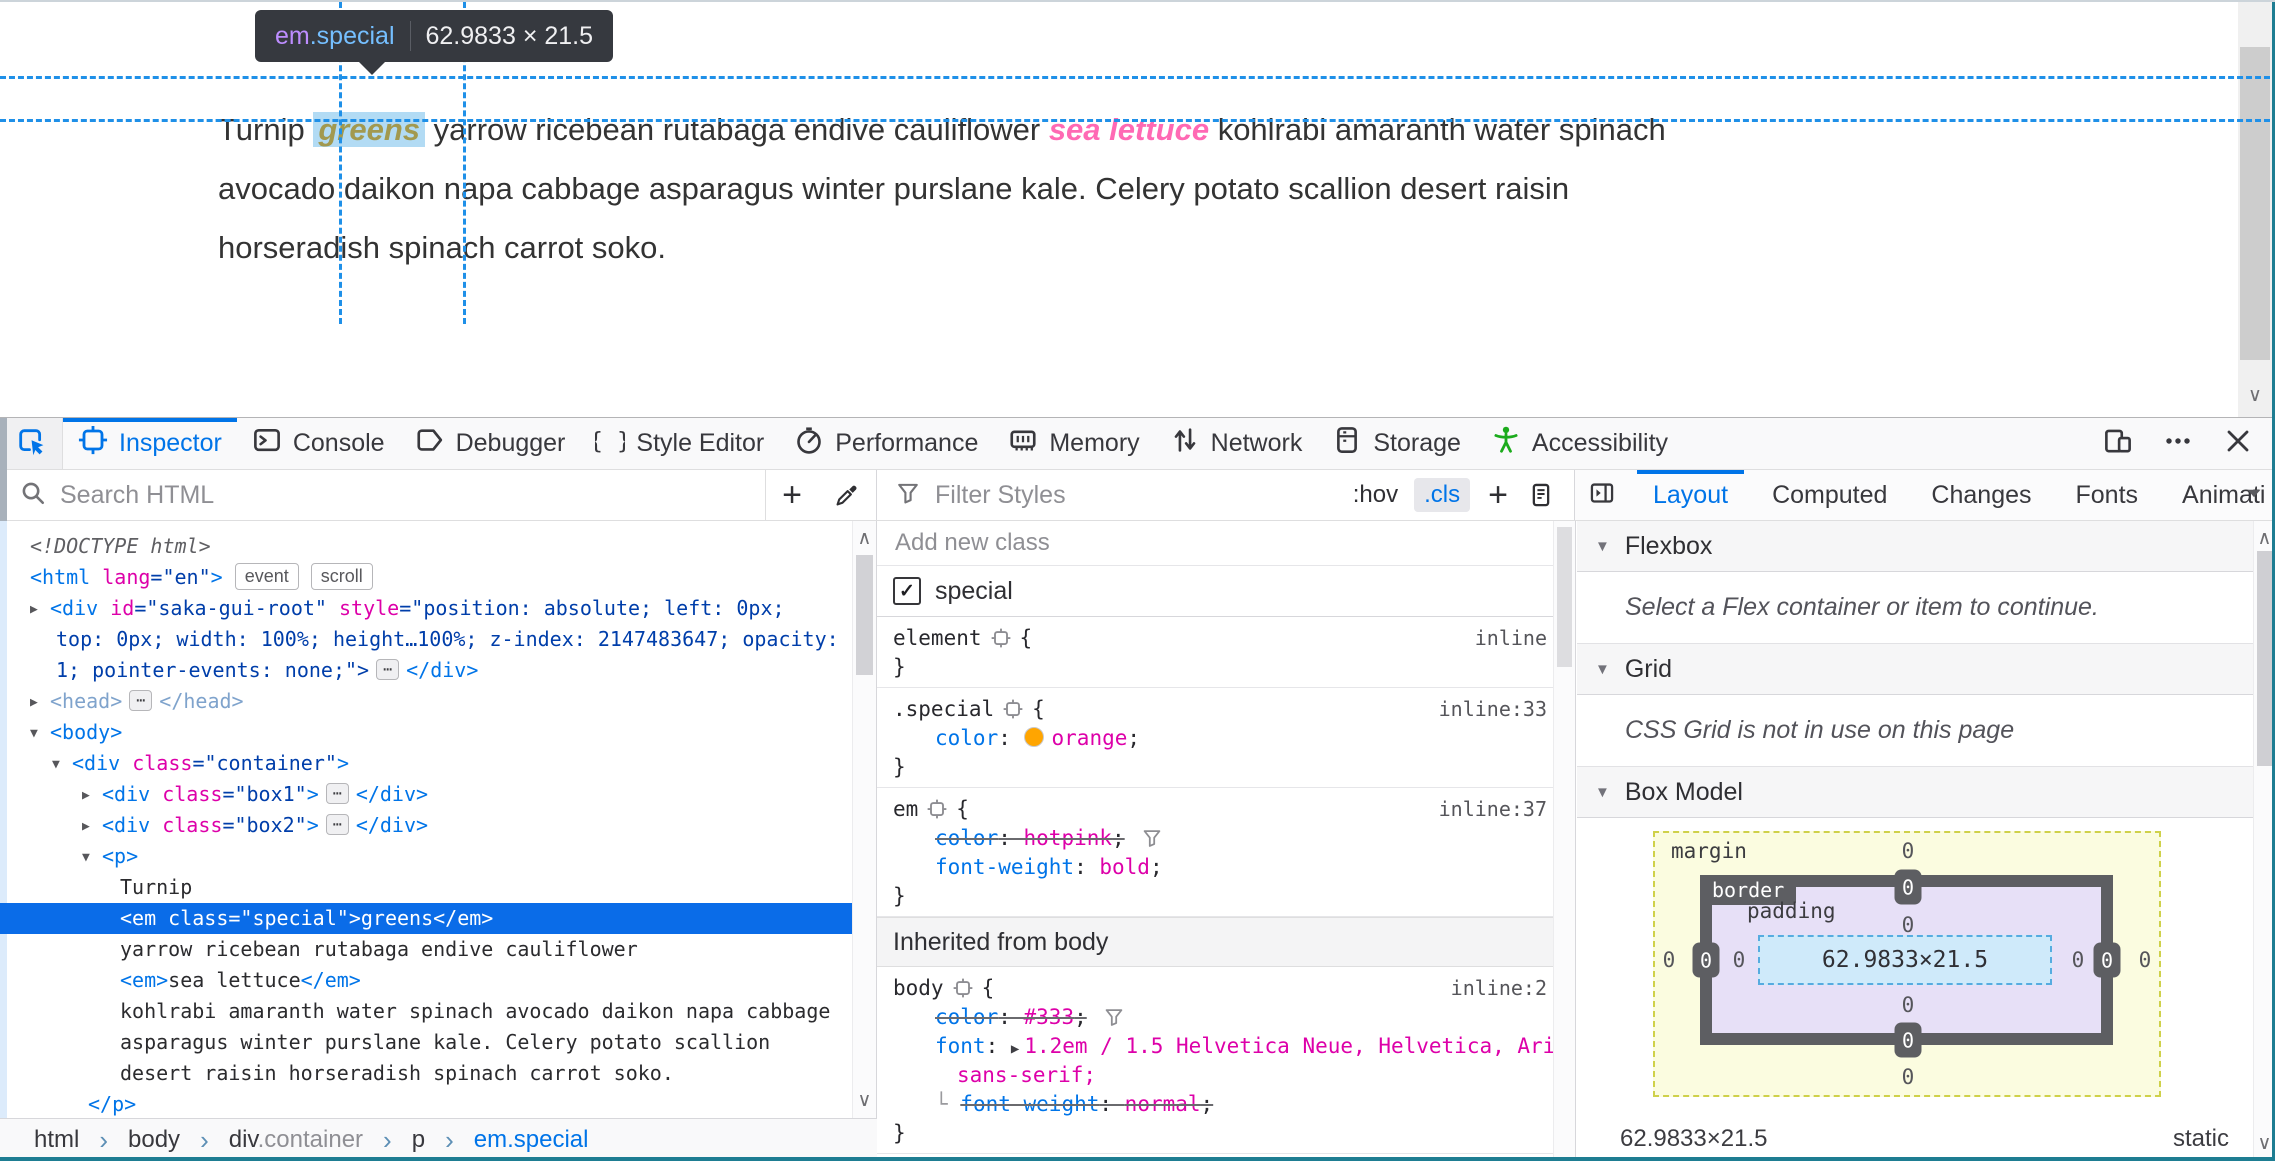  Describe the element at coordinates (1226, 738) in the screenshot. I see `css-rule: .special {inline:33 color: orange;}` at that location.